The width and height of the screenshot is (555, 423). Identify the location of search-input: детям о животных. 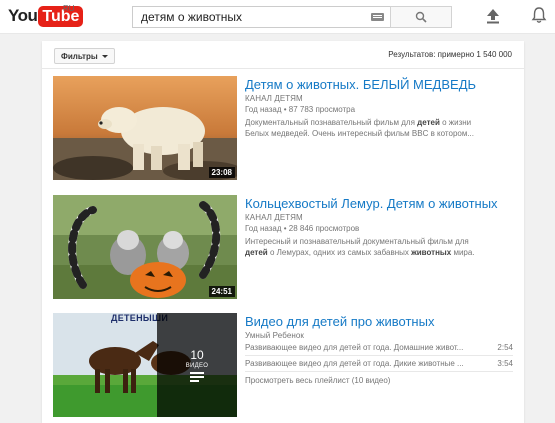
(261, 17).